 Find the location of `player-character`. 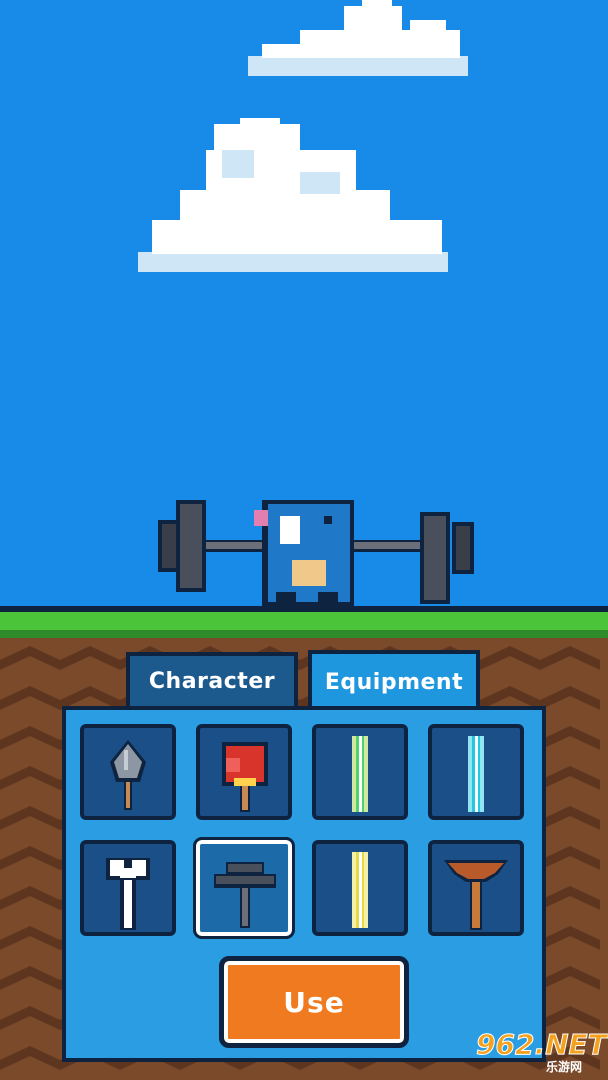

player-character is located at coordinates (316, 554).